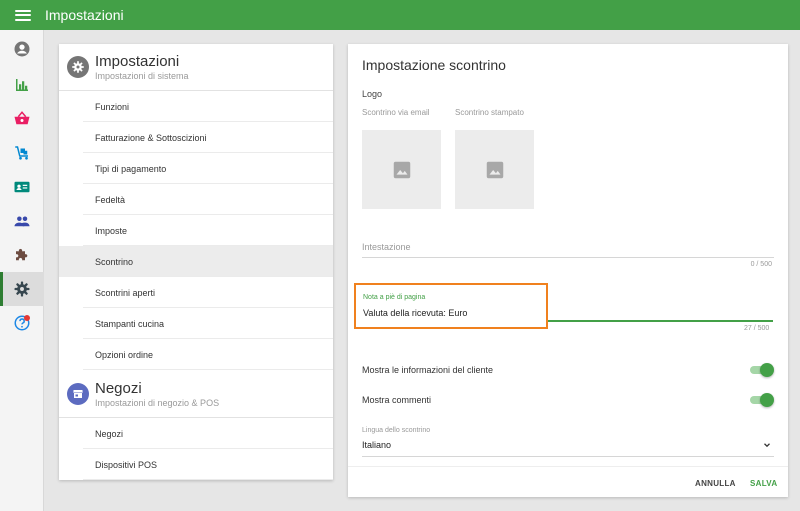 This screenshot has width=800, height=511. What do you see at coordinates (196, 323) in the screenshot?
I see `nav-item-stampanti-cucina: Stampanti cucina` at bounding box center [196, 323].